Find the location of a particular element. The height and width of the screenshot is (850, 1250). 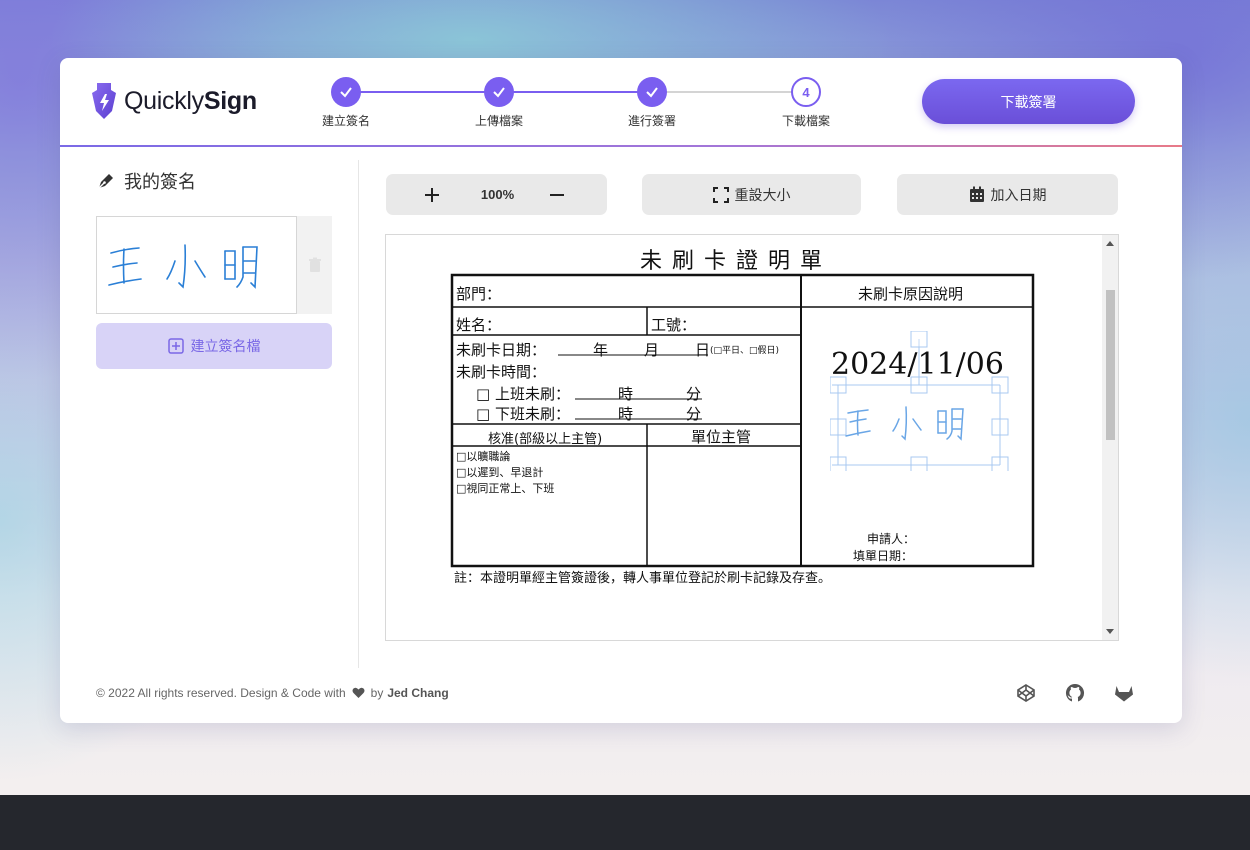

logo: QuicklySign is located at coordinates (172, 101).